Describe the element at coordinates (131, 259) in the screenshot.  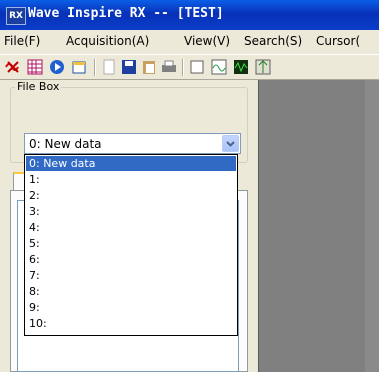
I see `dropdown-option: 6:` at that location.